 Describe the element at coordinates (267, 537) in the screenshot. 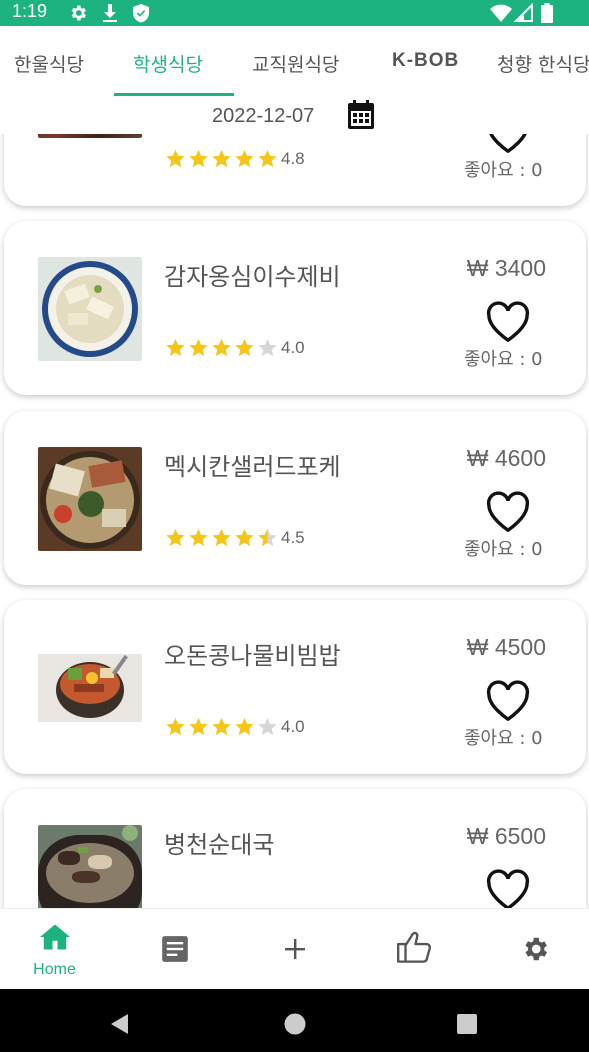

I see `star-half-icon` at that location.